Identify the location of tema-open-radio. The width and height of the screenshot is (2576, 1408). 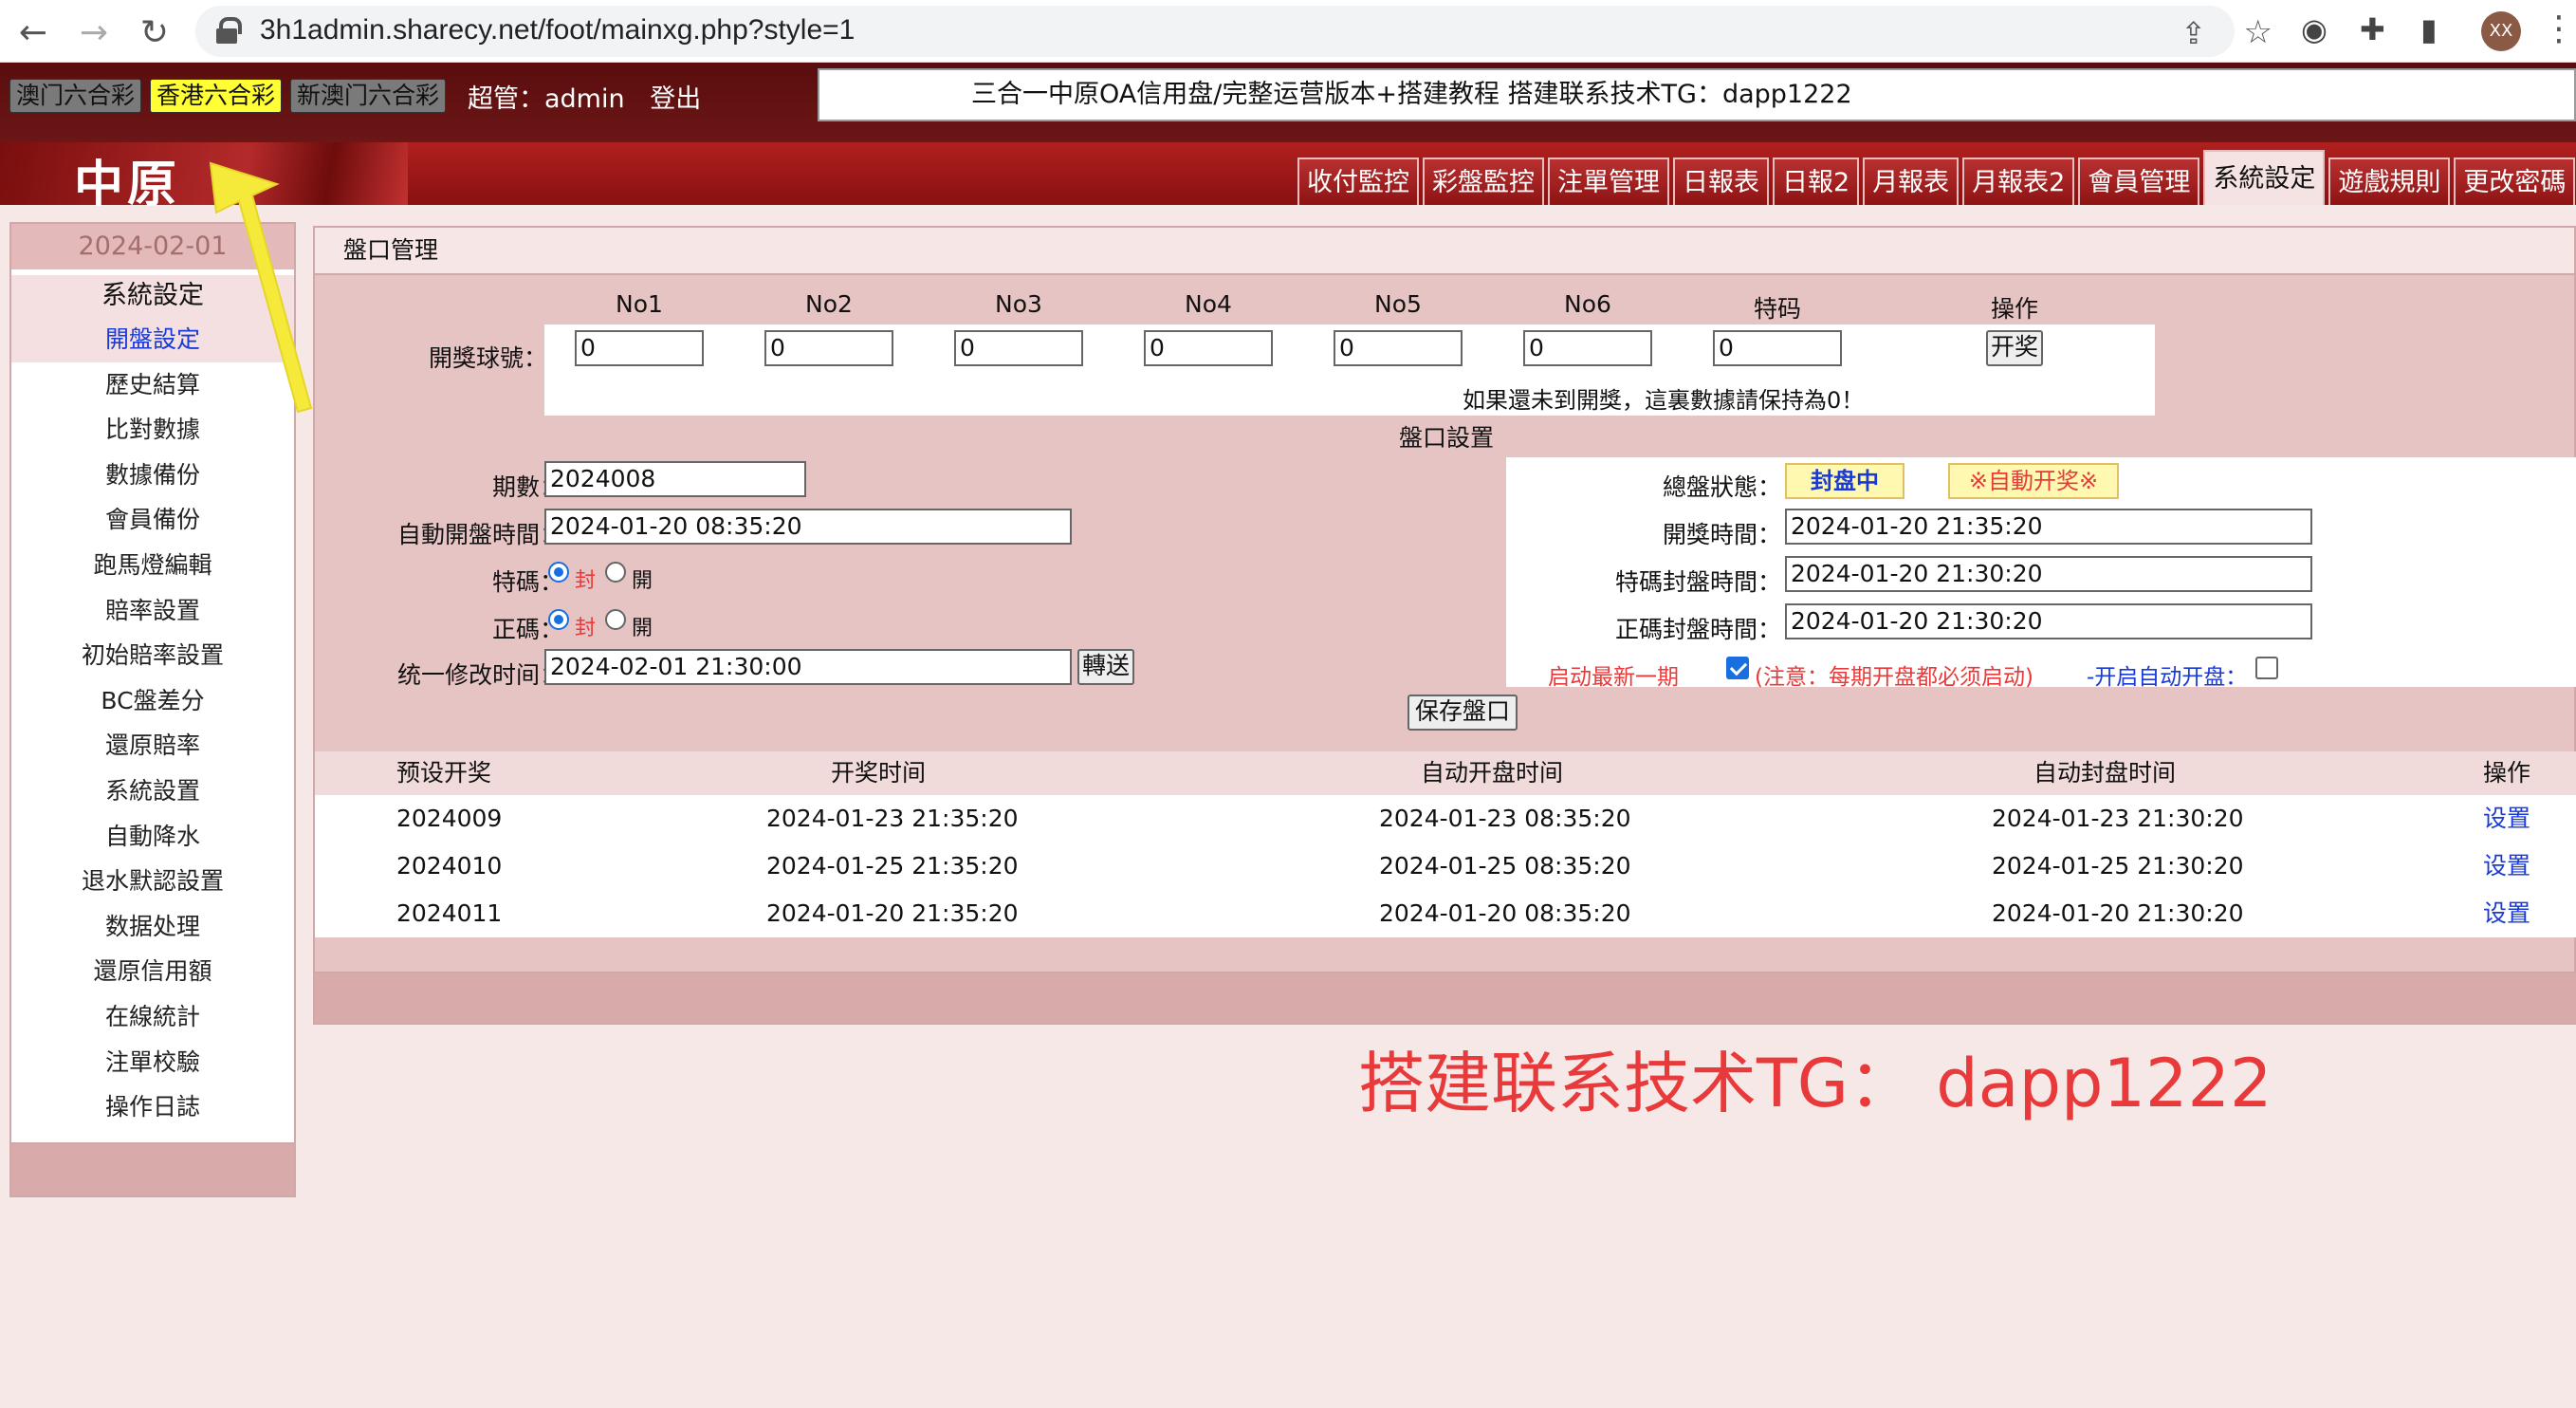
(615, 572).